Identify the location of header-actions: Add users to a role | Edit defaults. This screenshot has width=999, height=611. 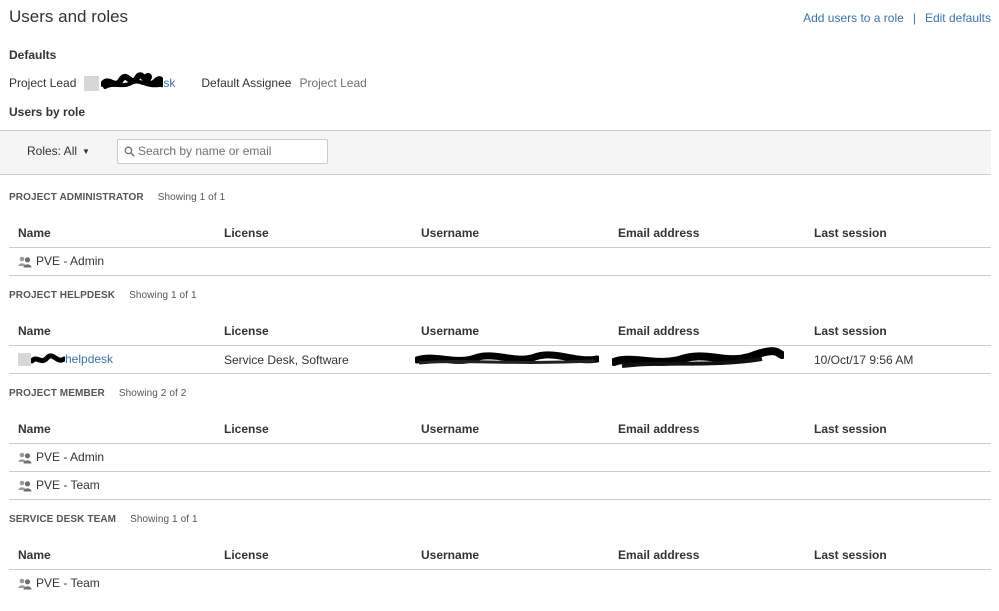
(897, 18).